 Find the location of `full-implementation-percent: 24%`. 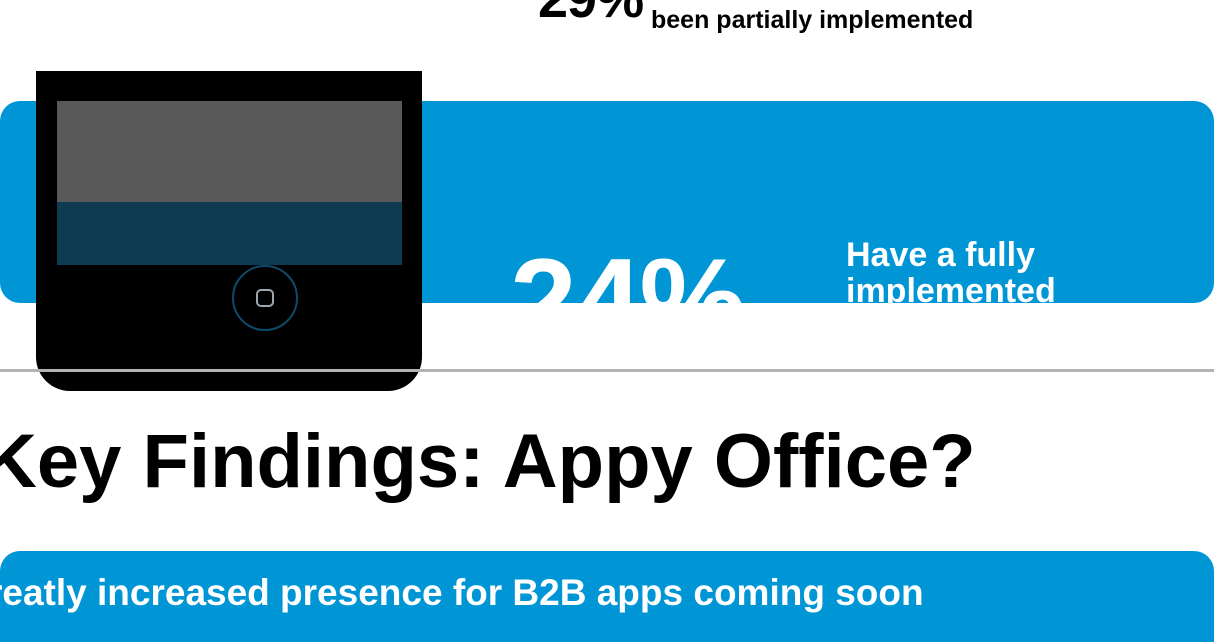

full-implementation-percent: 24% is located at coordinates (628, 301).